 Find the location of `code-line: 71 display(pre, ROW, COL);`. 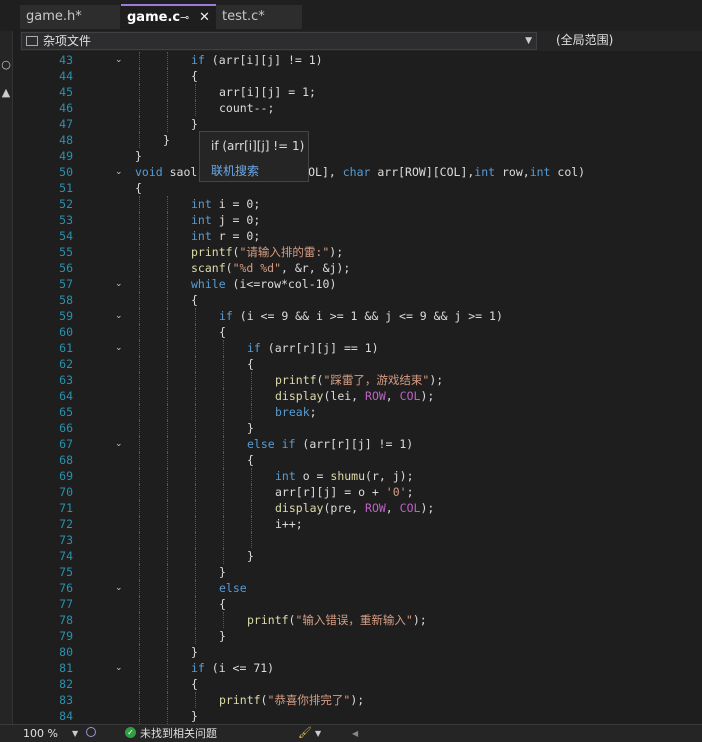

code-line: 71 display(pre, ROW, COL); is located at coordinates (357, 508).